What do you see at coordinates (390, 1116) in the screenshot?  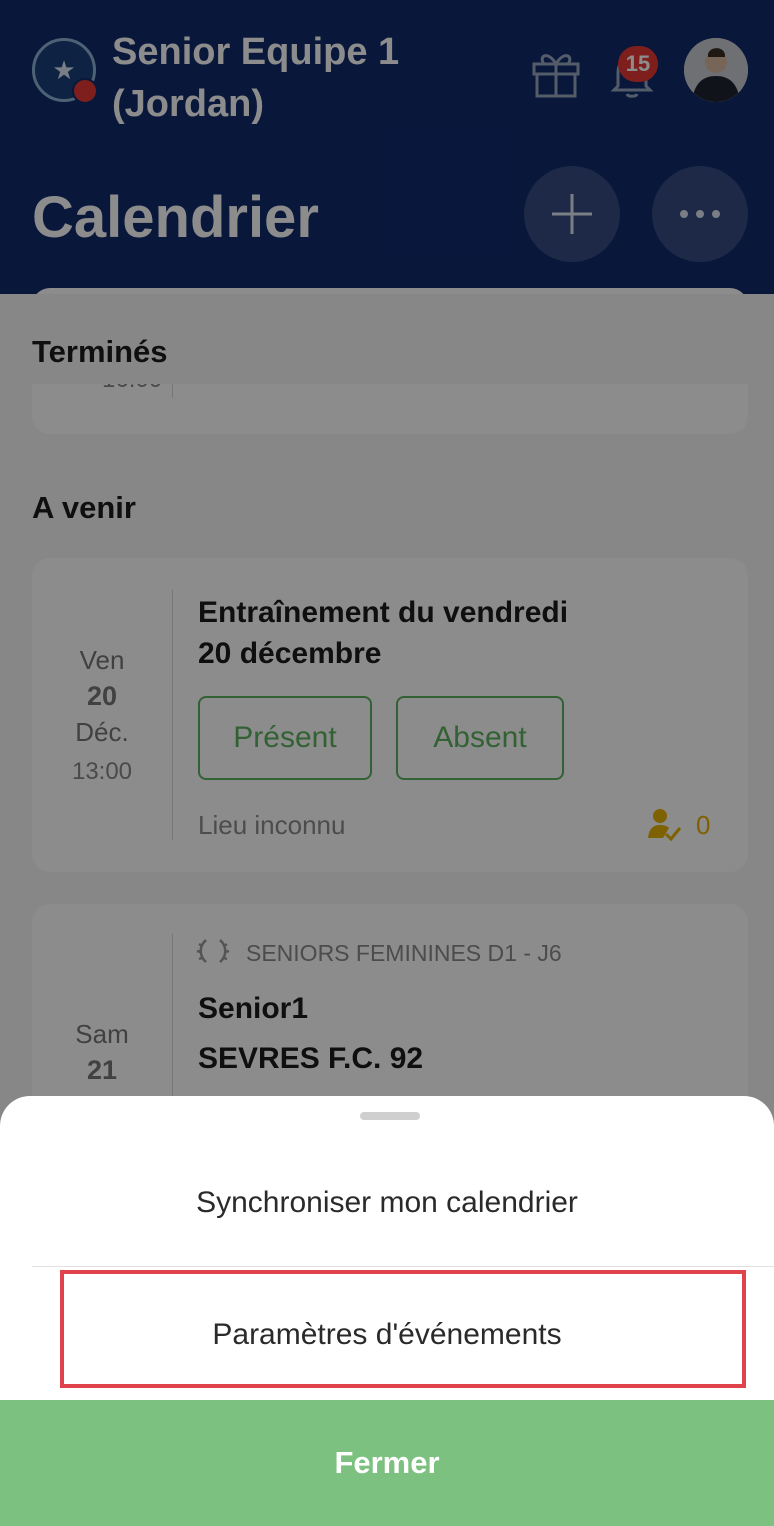 I see `sheet-handle` at bounding box center [390, 1116].